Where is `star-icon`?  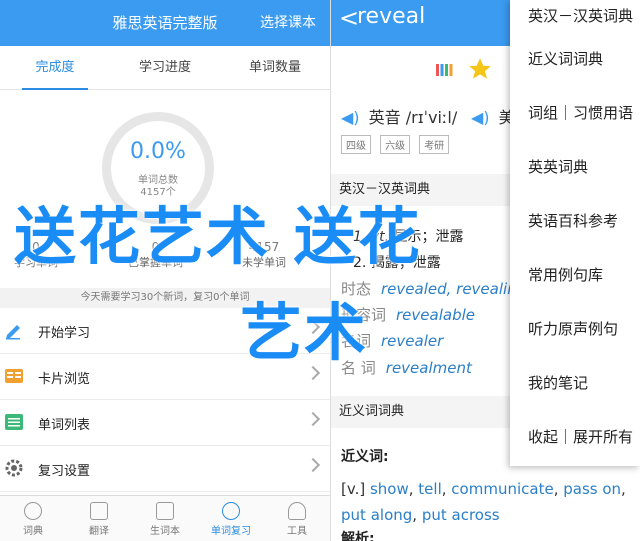 star-icon is located at coordinates (480, 69).